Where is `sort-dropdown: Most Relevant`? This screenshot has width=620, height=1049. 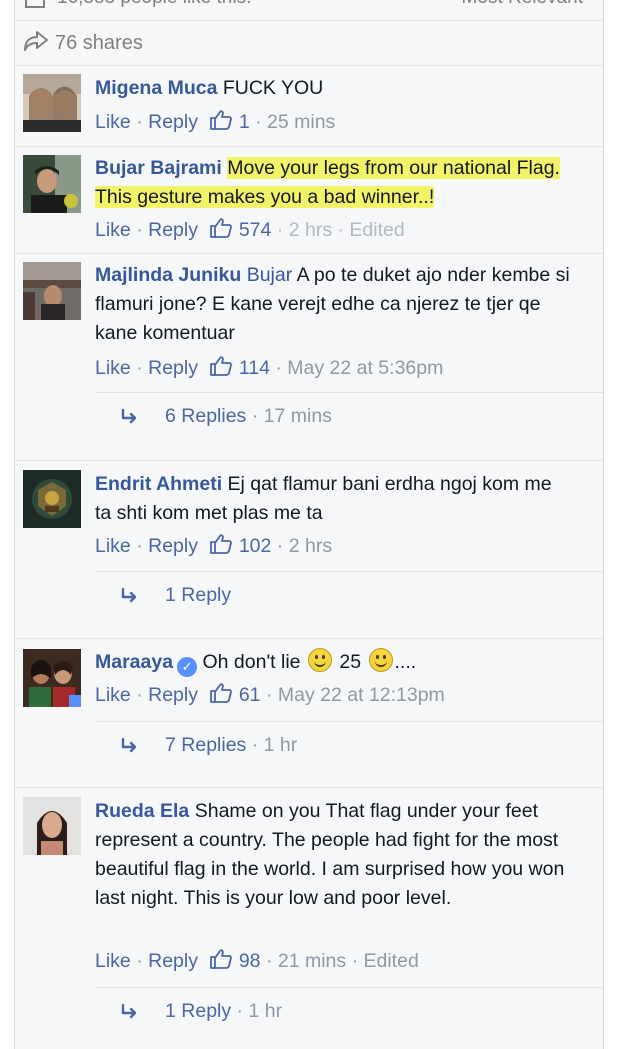
sort-dropdown: Most Relevant is located at coordinates (522, 4).